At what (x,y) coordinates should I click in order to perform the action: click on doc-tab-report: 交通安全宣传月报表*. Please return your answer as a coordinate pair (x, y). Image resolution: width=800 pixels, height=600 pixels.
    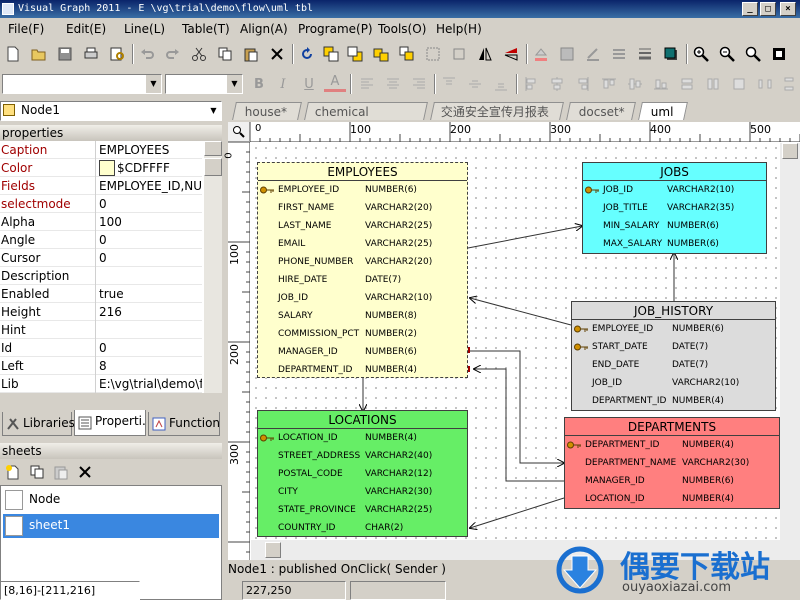
    Looking at the image, I should click on (497, 119).